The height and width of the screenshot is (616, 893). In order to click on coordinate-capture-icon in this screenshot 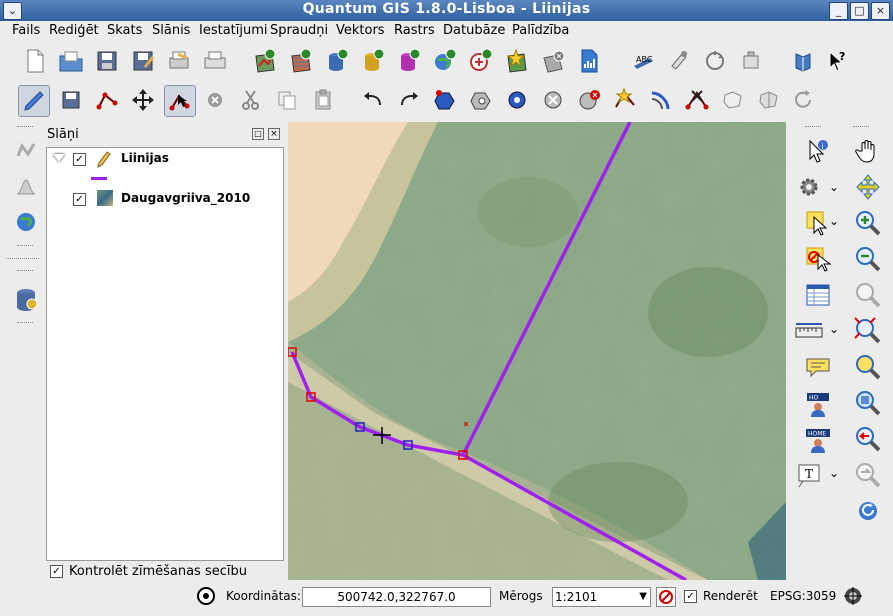, I will do `click(206, 596)`.